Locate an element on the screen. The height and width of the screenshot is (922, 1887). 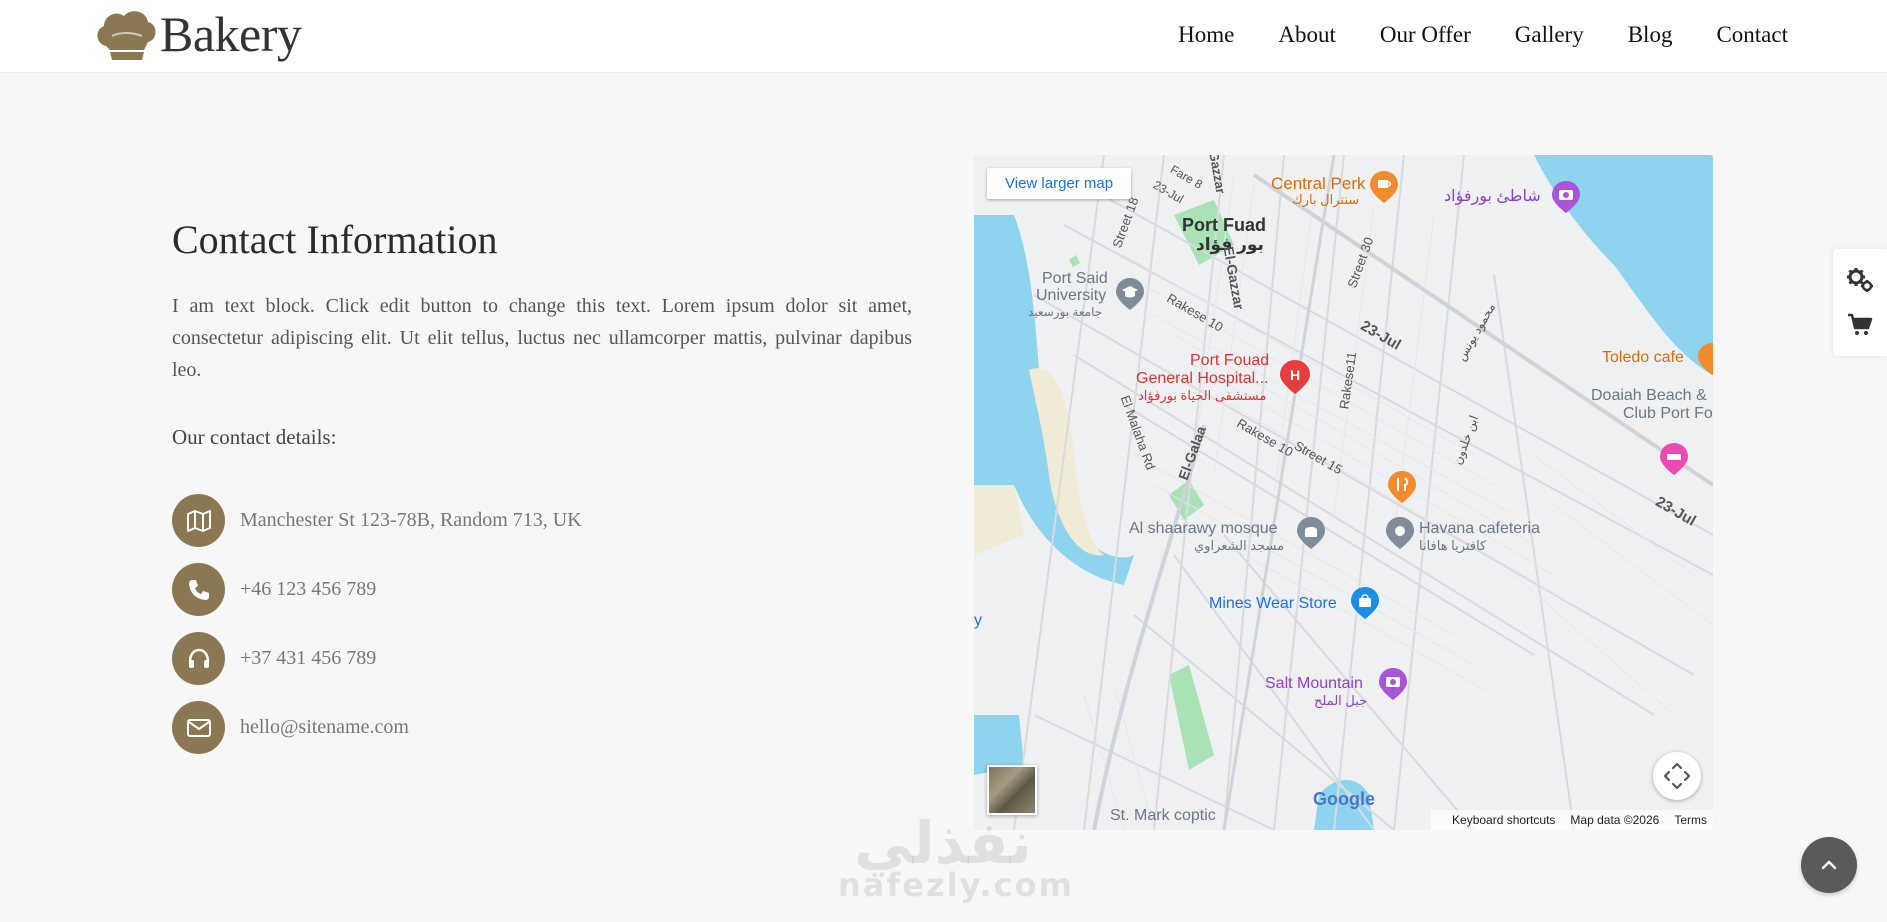
map-data-attribution: Map data ©2026 is located at coordinates (1615, 820).